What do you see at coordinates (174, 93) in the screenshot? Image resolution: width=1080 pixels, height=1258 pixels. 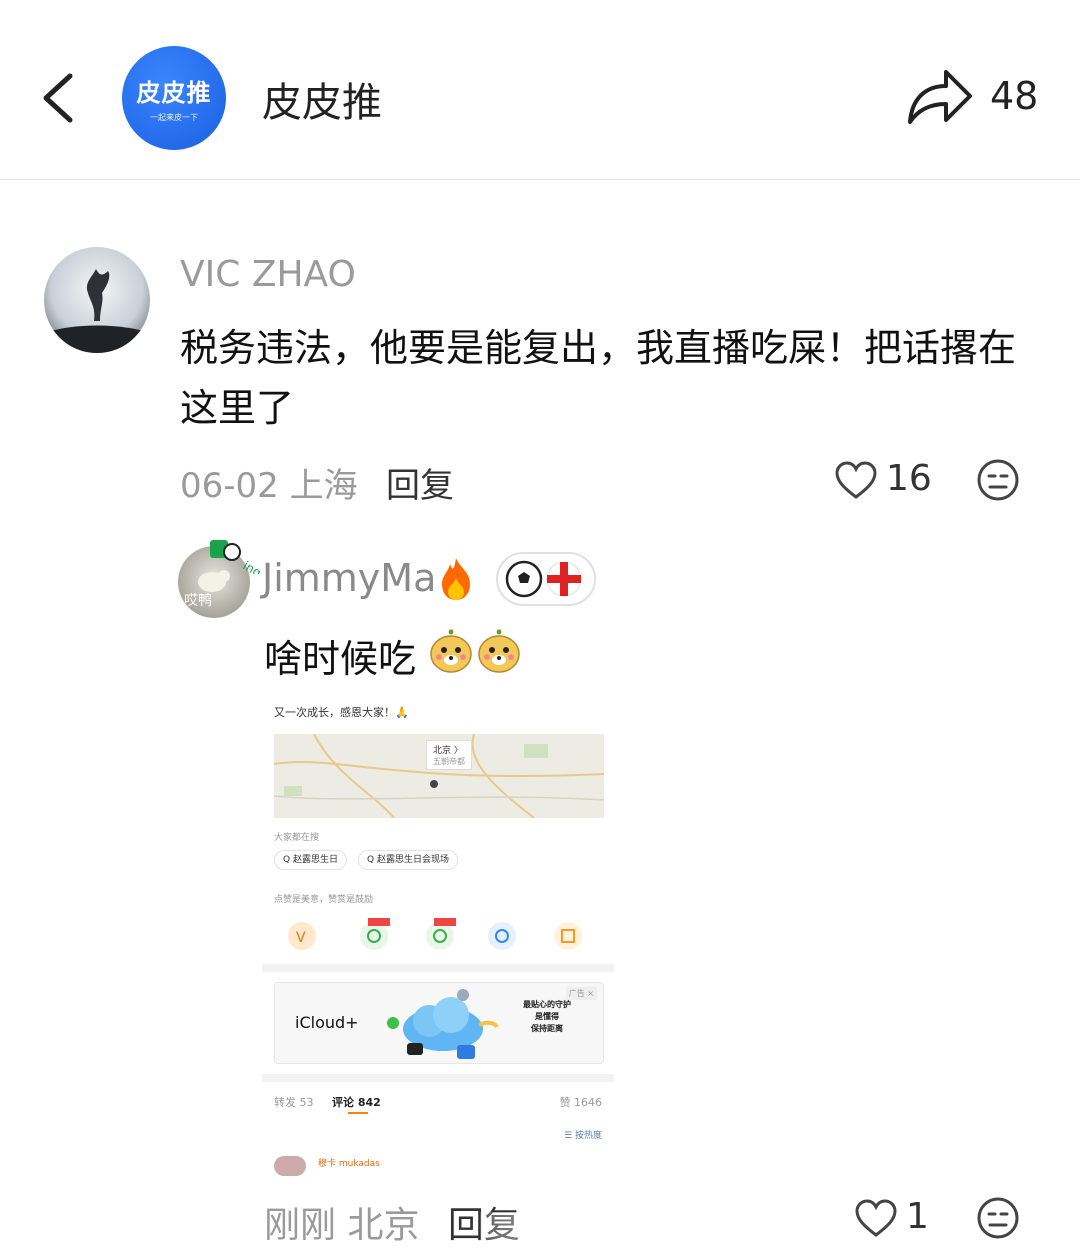 I see `channel-avatar-text: 皮皮推` at bounding box center [174, 93].